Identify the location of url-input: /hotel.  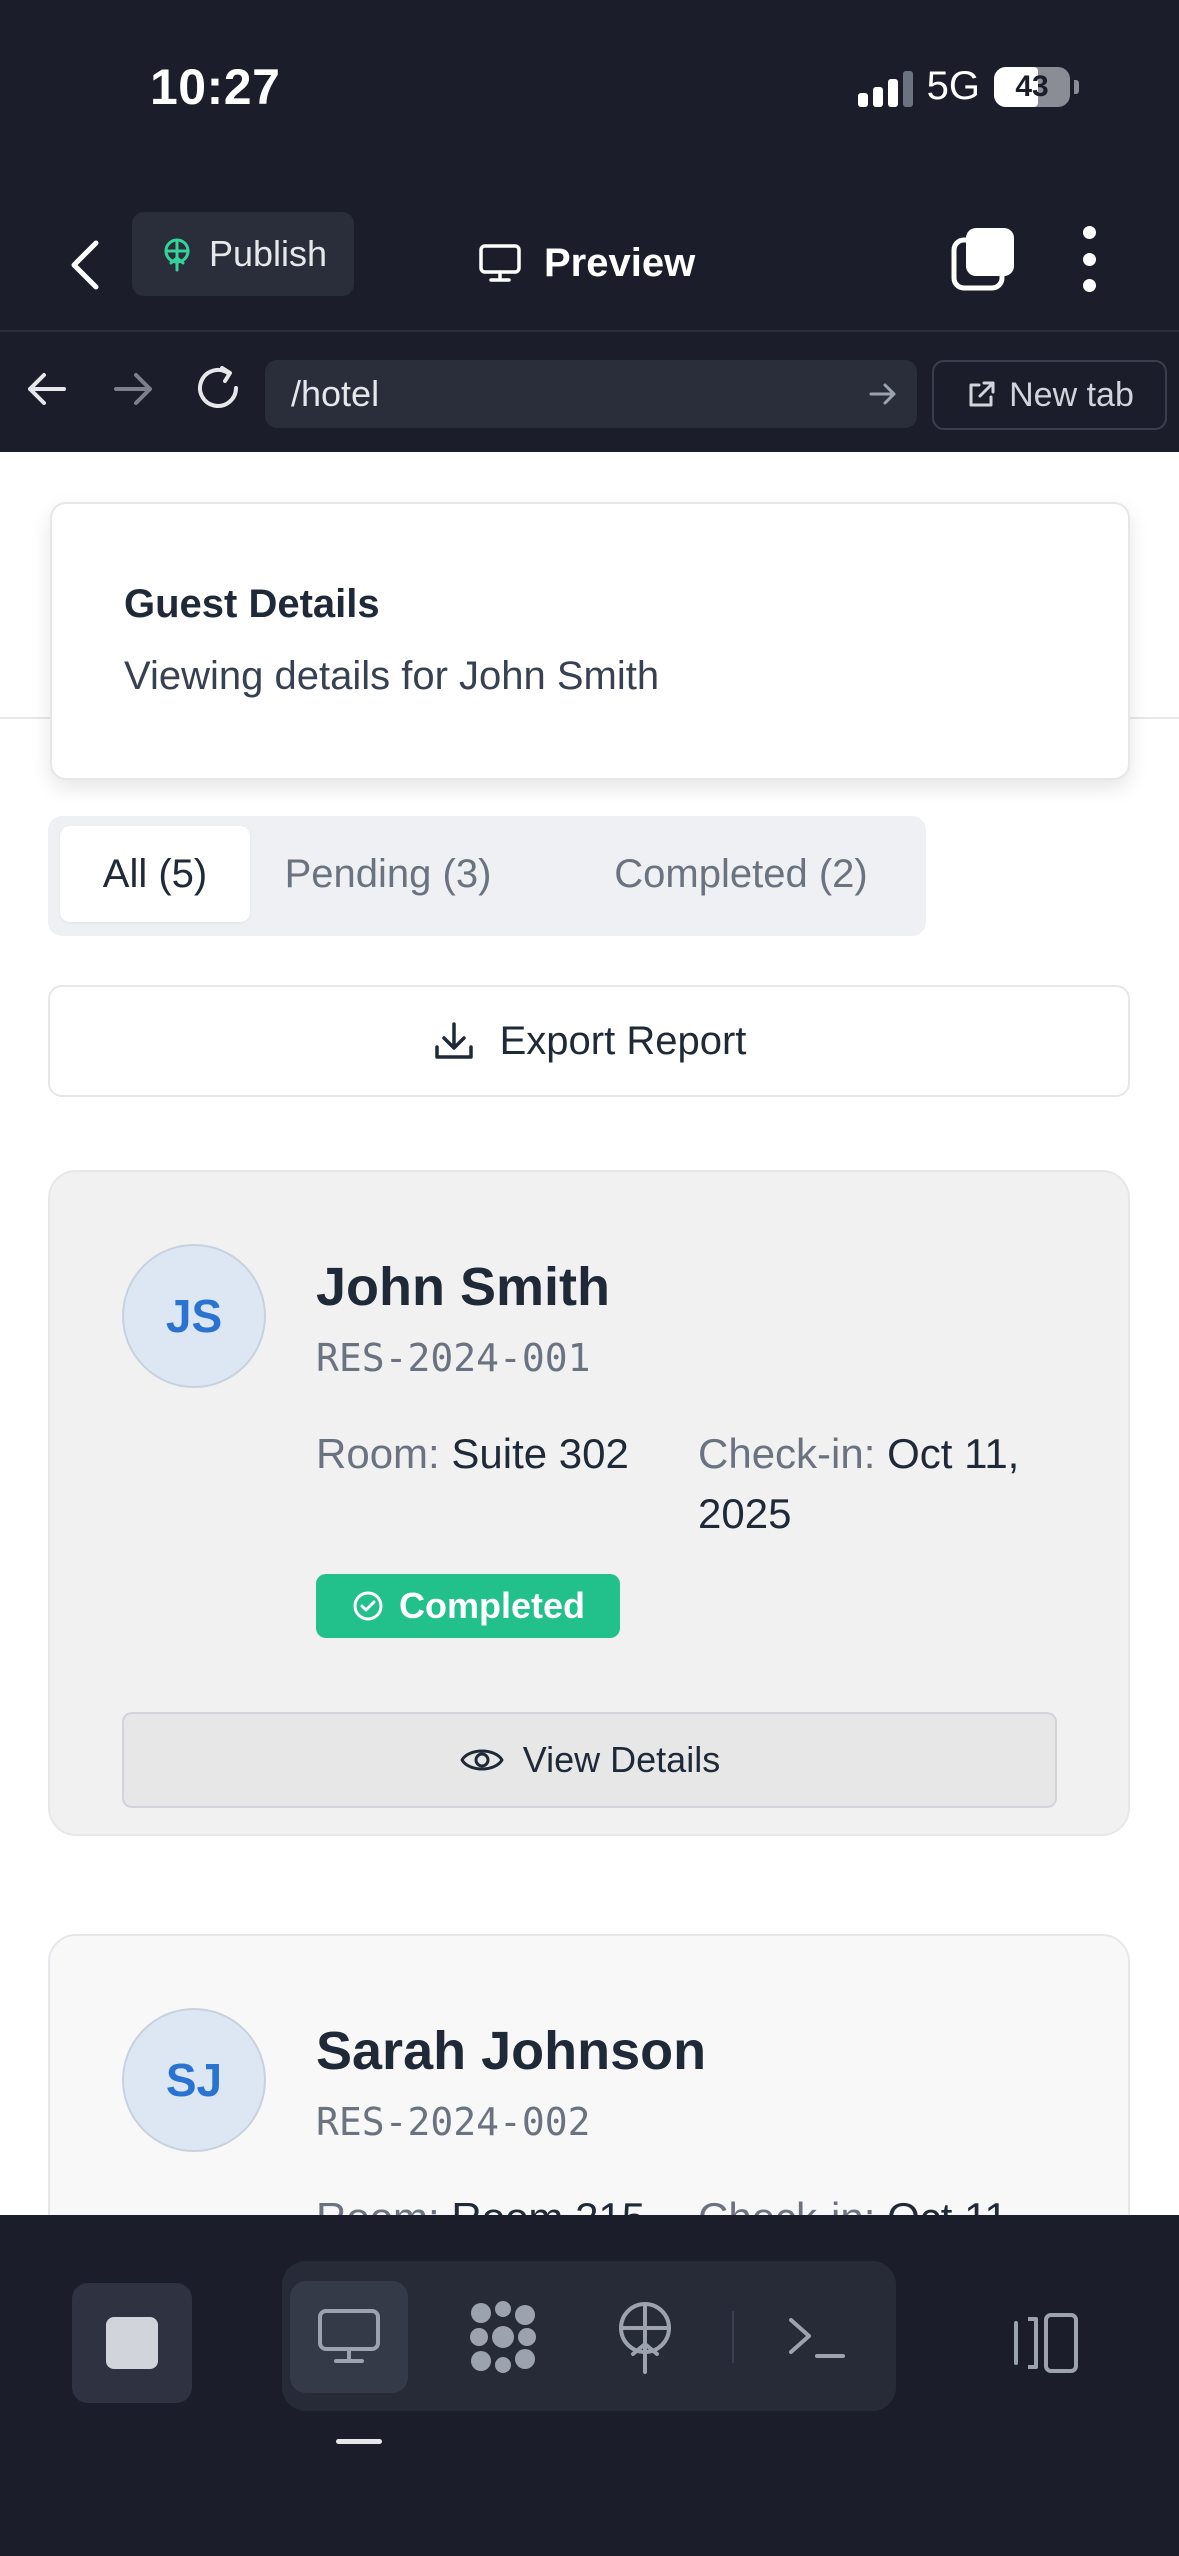
(591, 394).